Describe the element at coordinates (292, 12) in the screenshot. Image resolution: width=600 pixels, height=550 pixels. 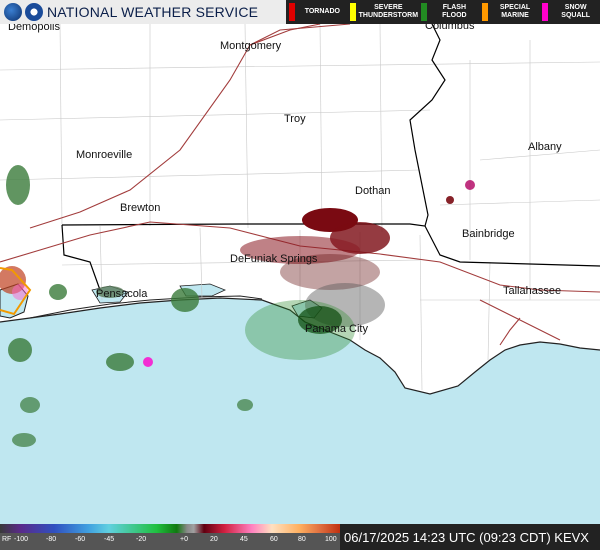
I see `legend-swatch-tornado` at that location.